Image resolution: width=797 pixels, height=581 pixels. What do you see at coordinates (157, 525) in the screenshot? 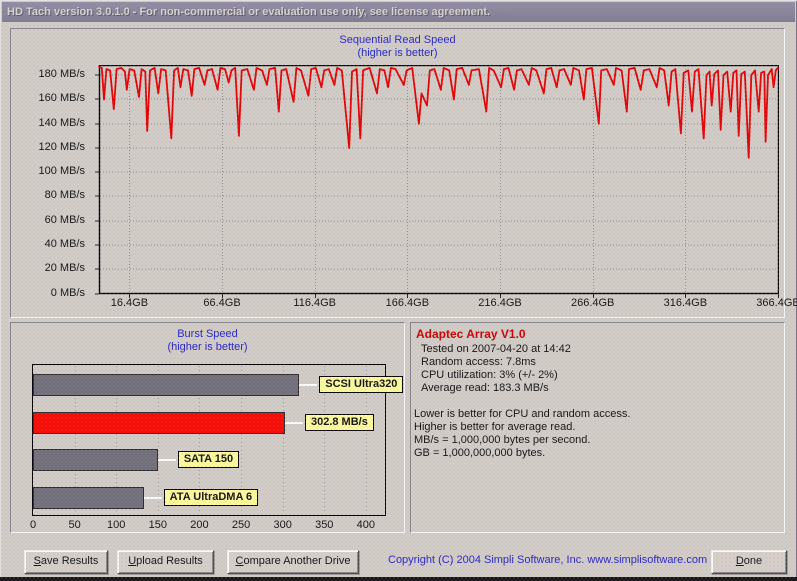
I see `burst-x-axis-label: 150` at bounding box center [157, 525].